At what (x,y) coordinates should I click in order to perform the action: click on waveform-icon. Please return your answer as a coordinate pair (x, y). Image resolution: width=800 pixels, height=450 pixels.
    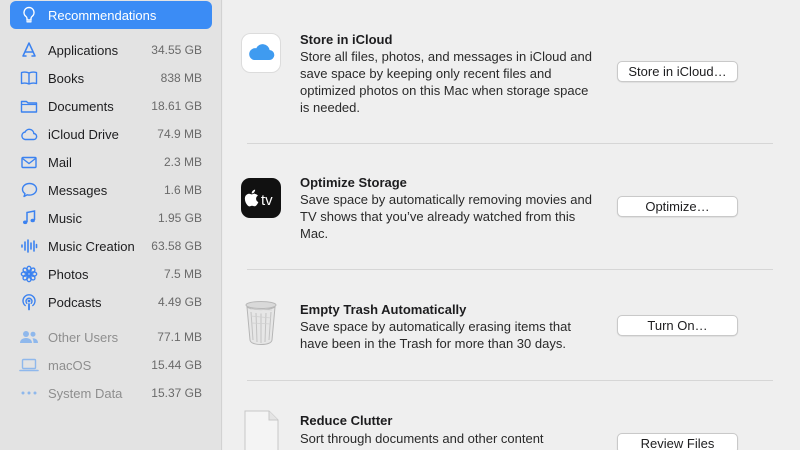
    Looking at the image, I should click on (29, 246).